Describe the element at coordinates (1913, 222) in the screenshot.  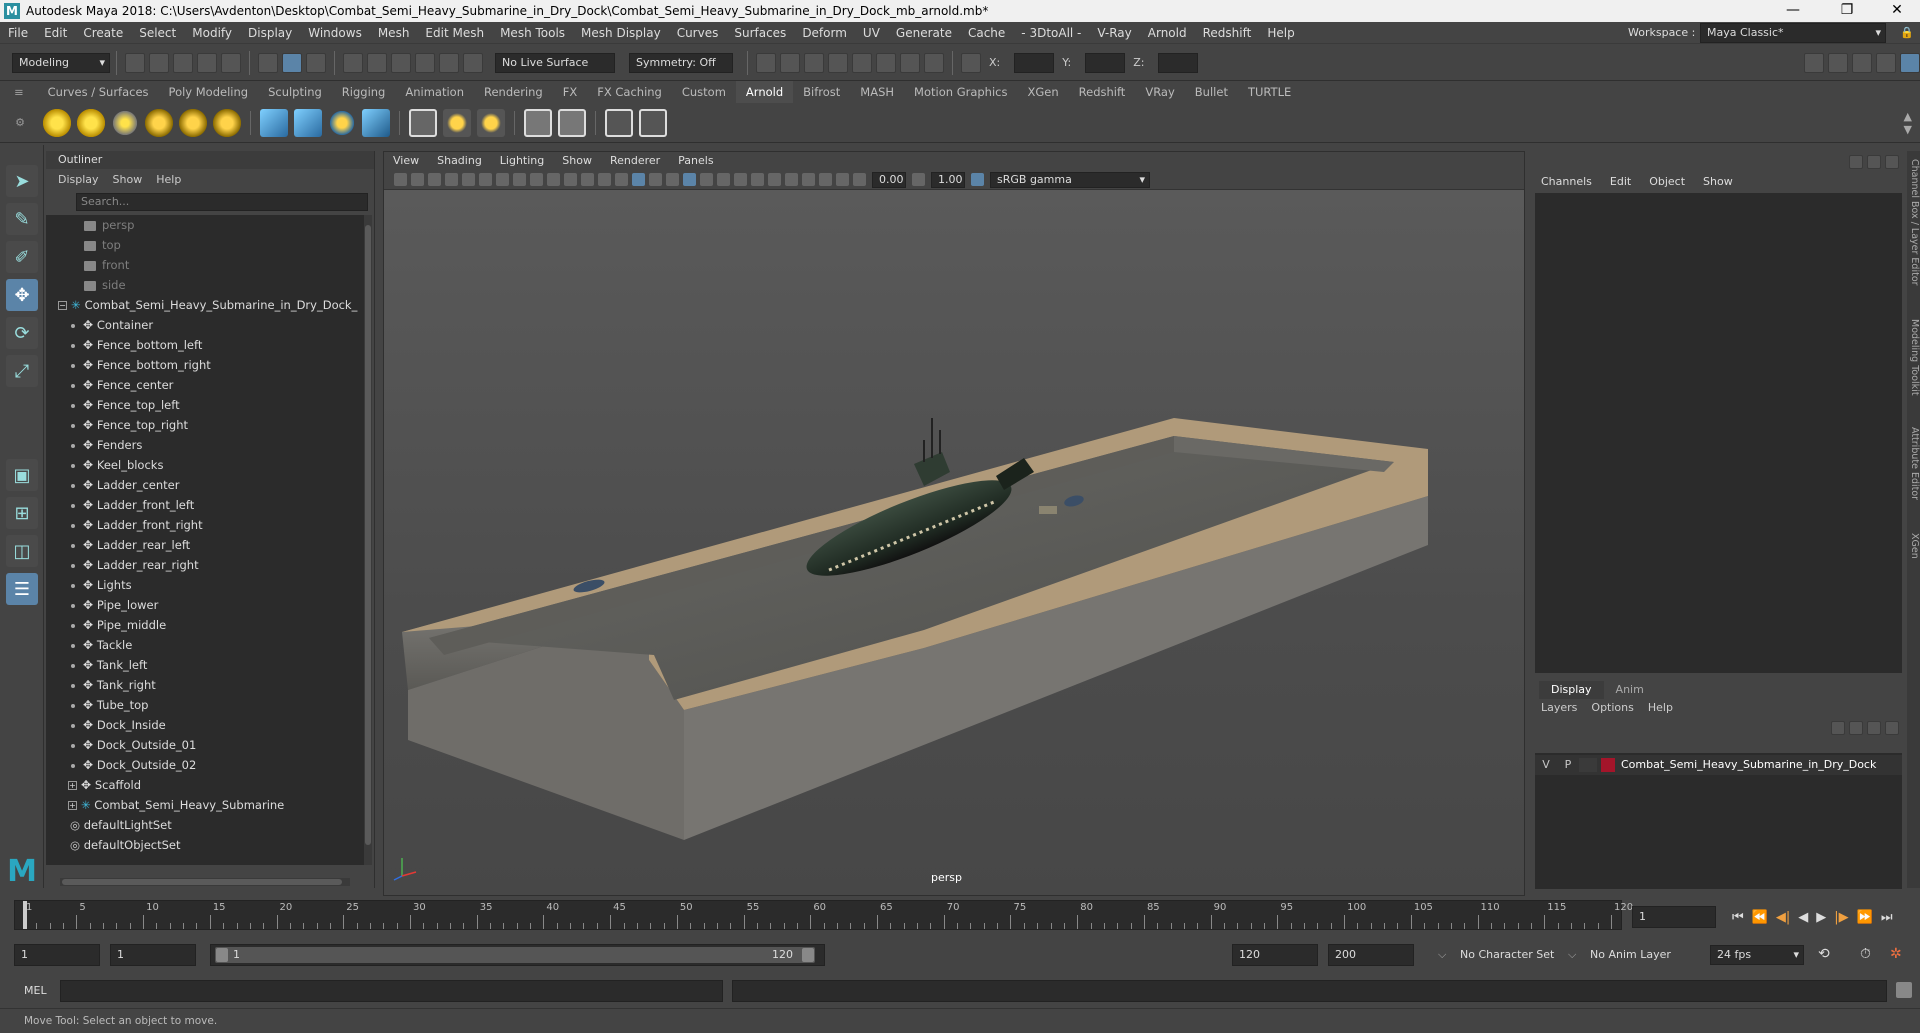
I see `side-tab-channel-box: Channel Box / Layer Editor` at that location.